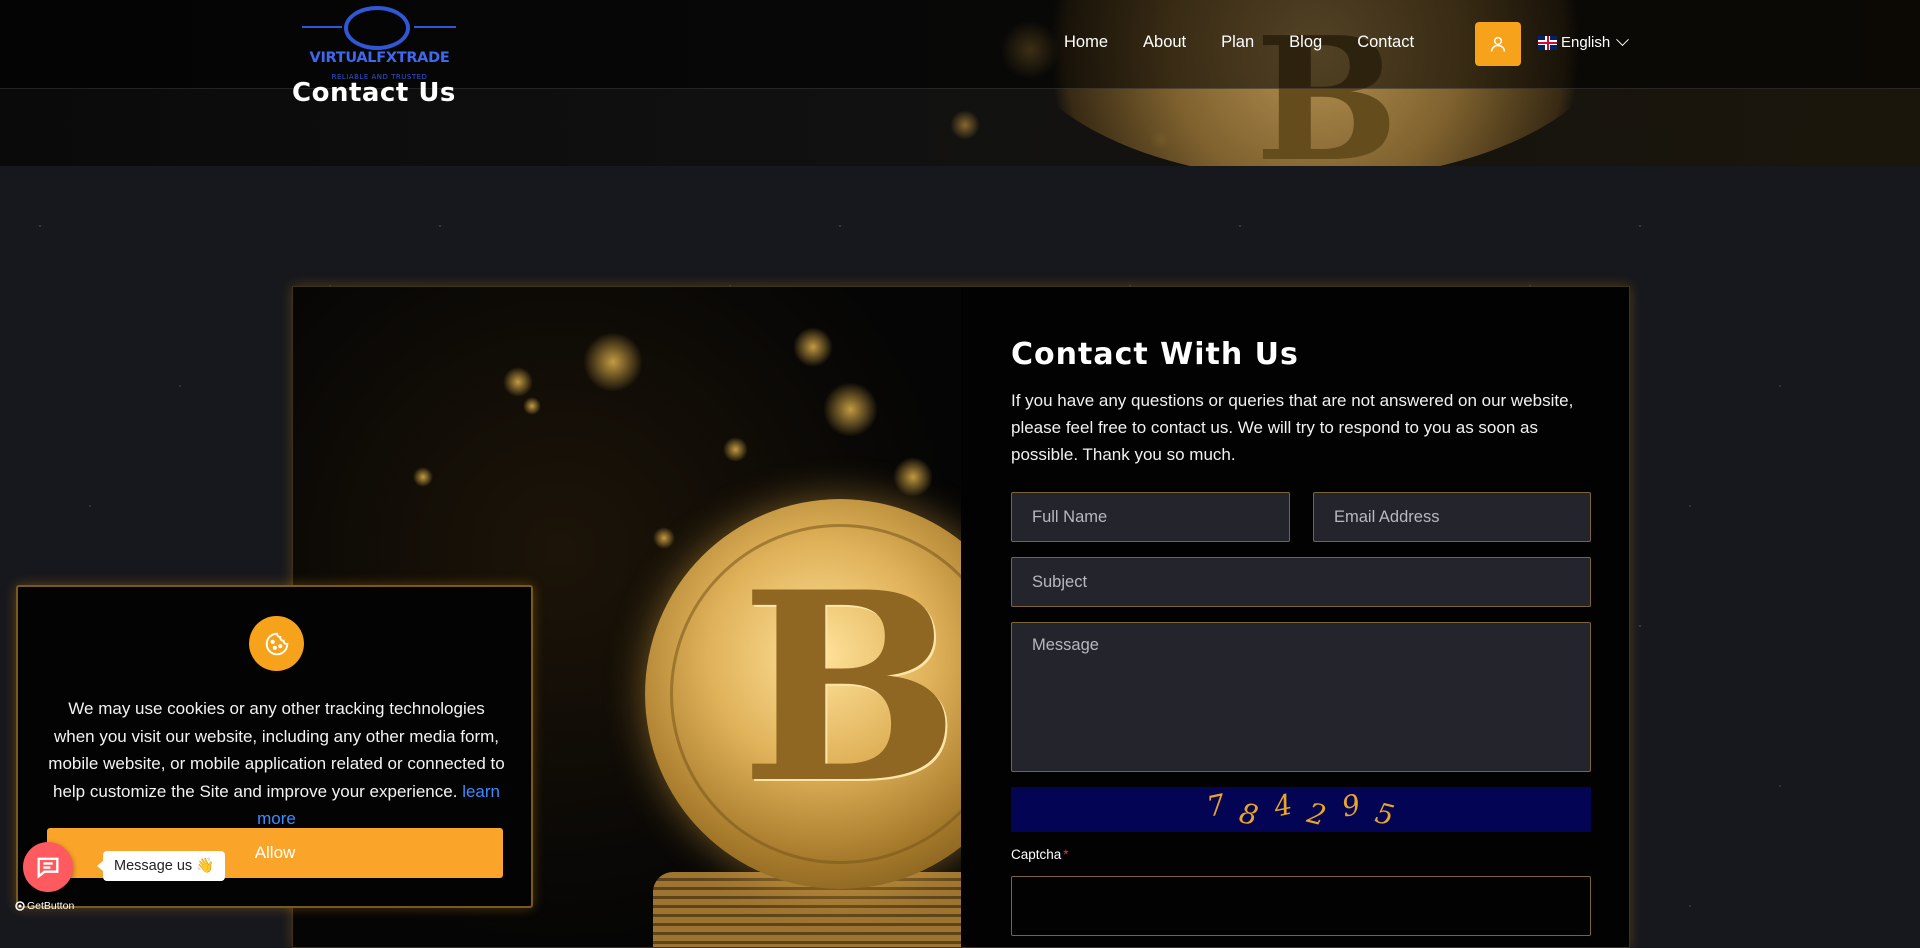 This screenshot has height=948, width=1920. Describe the element at coordinates (379, 58) in the screenshot. I see `logo-brand-text: VIRTUALFXTRADE` at that location.